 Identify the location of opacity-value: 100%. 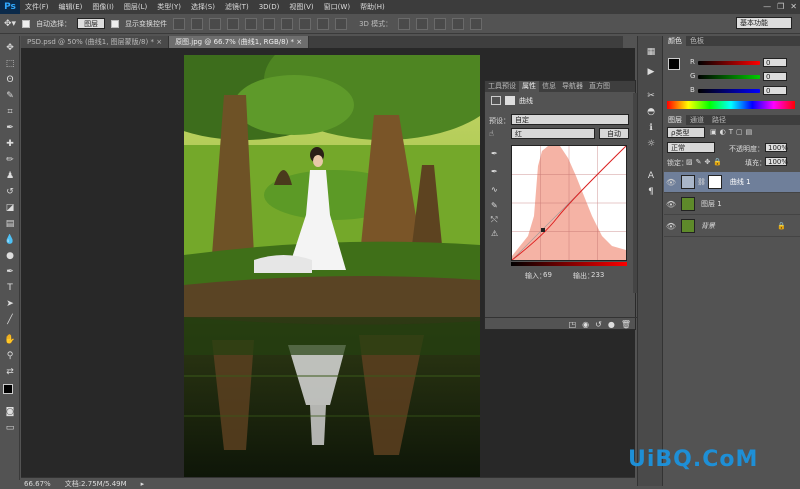
(776, 147).